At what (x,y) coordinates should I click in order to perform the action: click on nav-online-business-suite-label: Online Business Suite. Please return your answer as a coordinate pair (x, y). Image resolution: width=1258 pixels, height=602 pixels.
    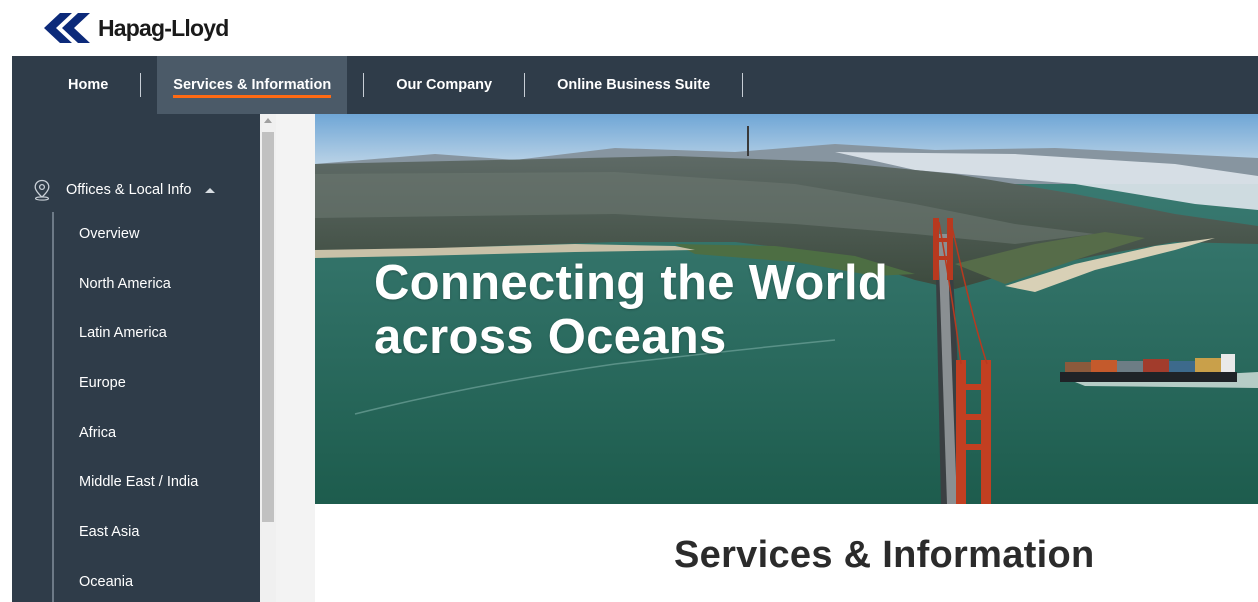
    Looking at the image, I should click on (634, 85).